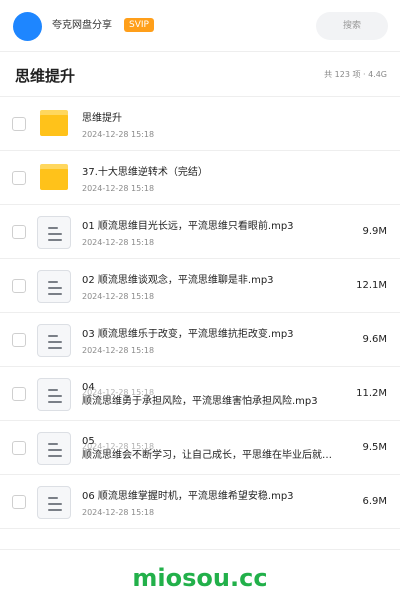 Image resolution: width=400 pixels, height=600 pixels. Describe the element at coordinates (374, 339) in the screenshot. I see `file-size: 9.6M` at that location.